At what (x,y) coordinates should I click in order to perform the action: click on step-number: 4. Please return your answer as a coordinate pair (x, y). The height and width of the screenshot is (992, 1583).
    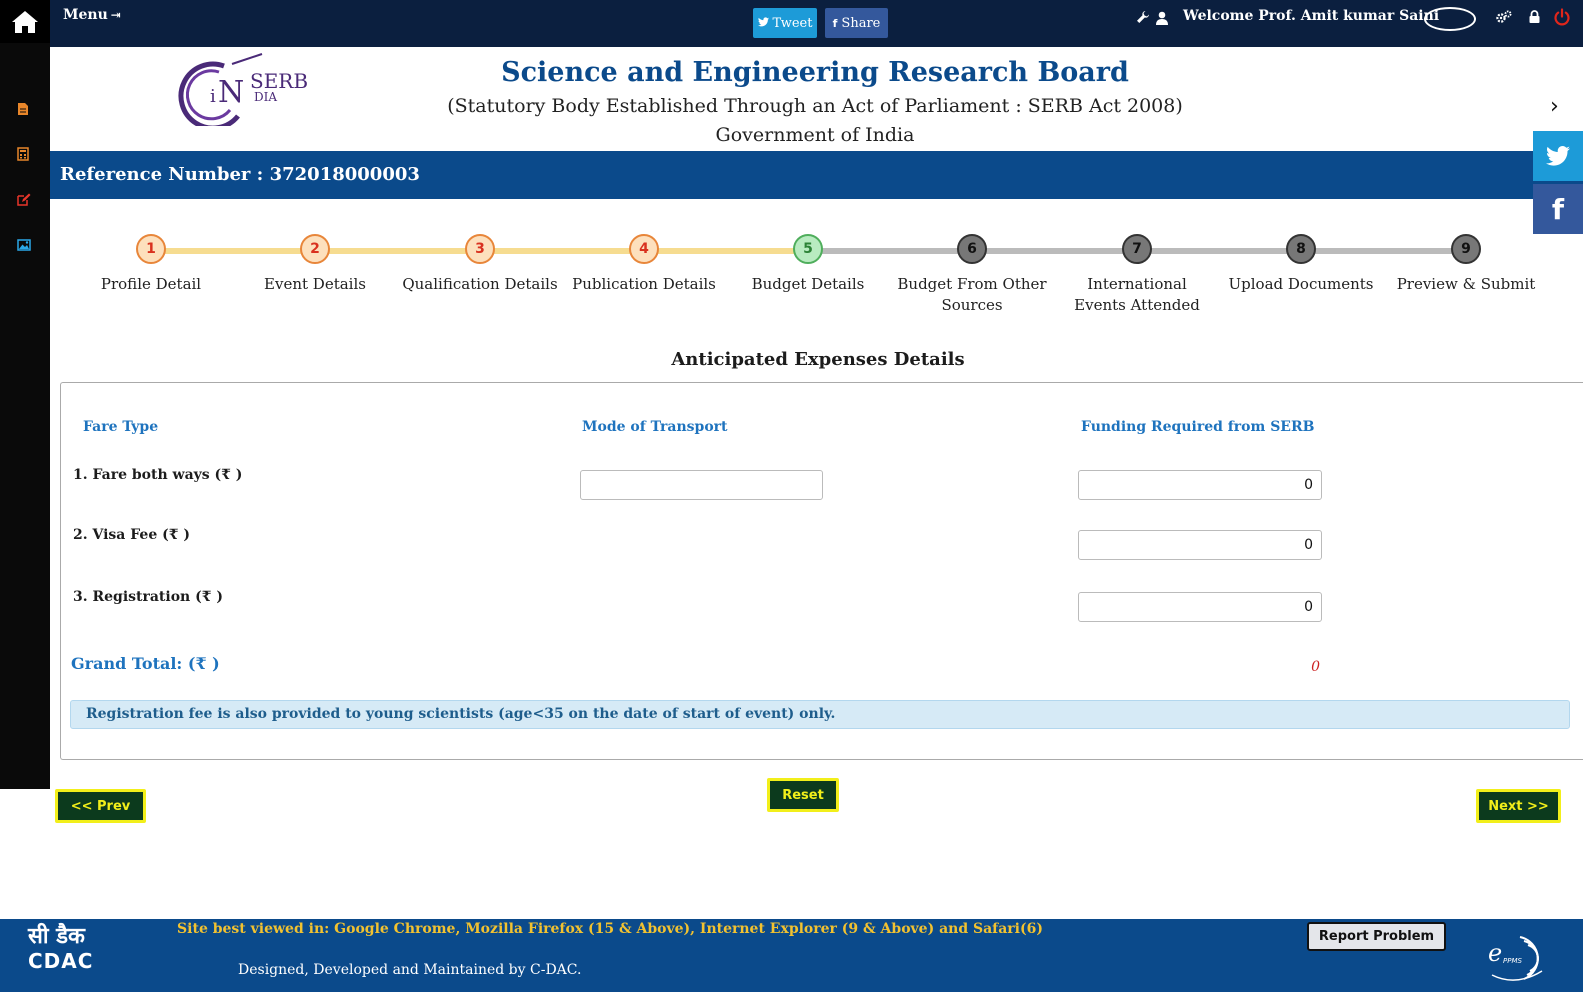
    Looking at the image, I should click on (644, 249).